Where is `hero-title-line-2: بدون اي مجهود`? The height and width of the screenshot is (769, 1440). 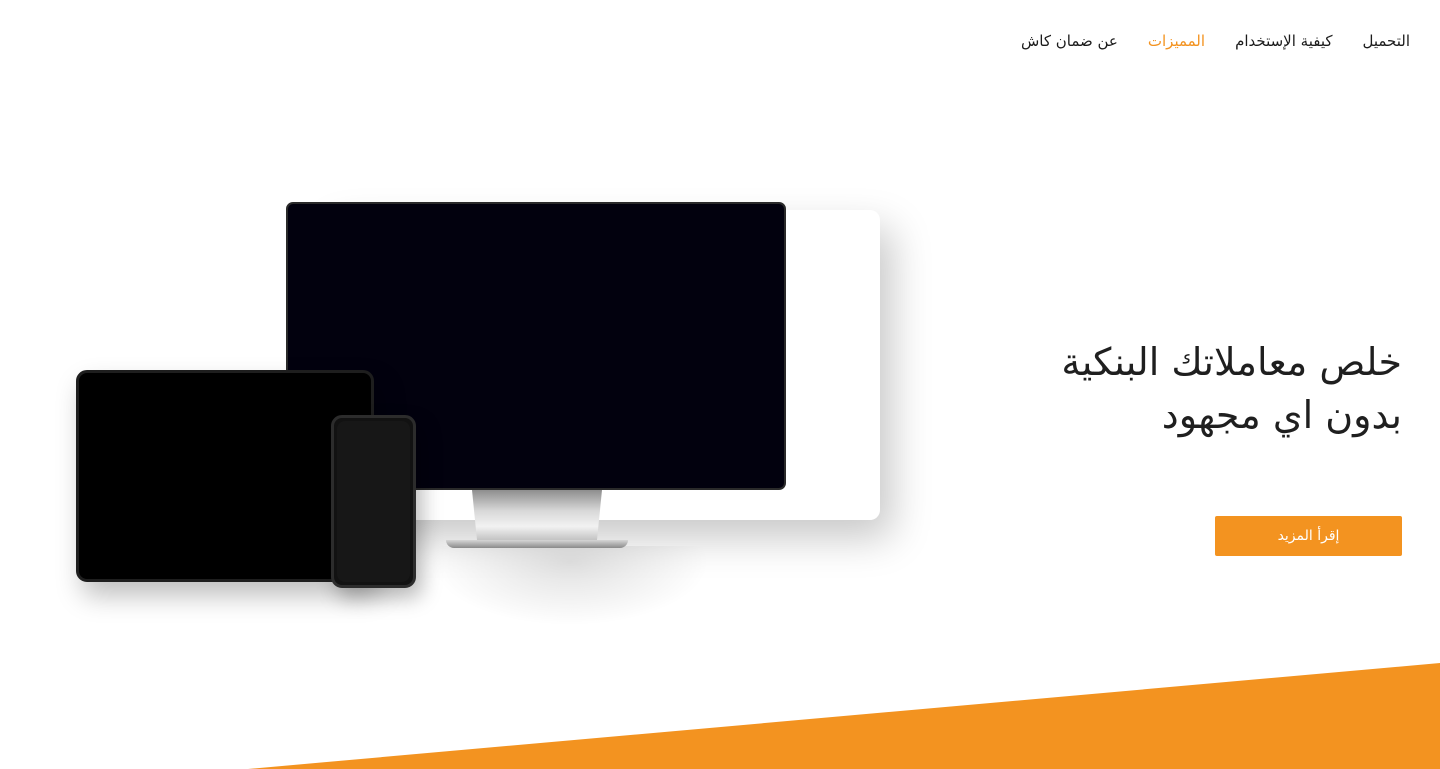
hero-title-line-2: بدون اي مجهود is located at coordinates (1281, 415).